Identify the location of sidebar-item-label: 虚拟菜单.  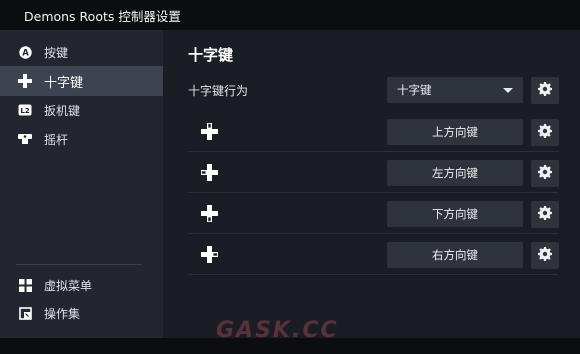
(68, 285).